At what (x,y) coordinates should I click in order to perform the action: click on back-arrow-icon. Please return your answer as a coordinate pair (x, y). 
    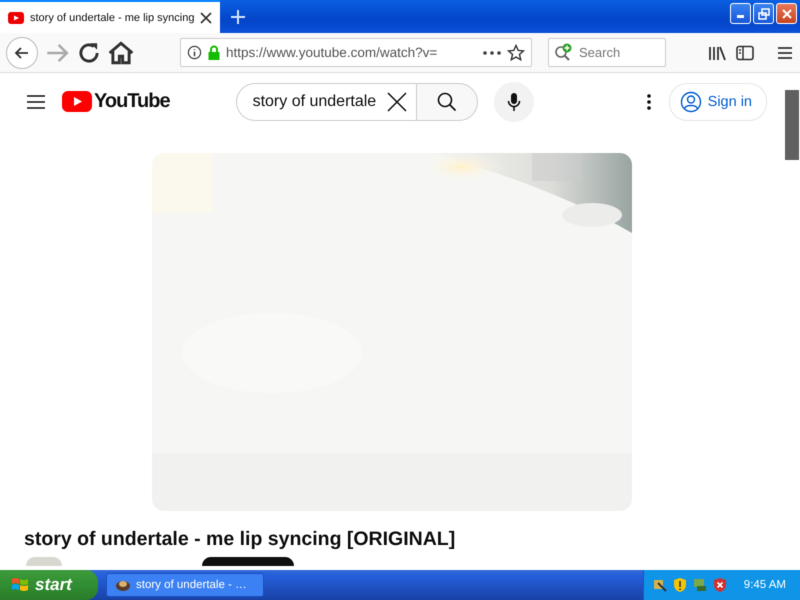
    Looking at the image, I should click on (22, 52).